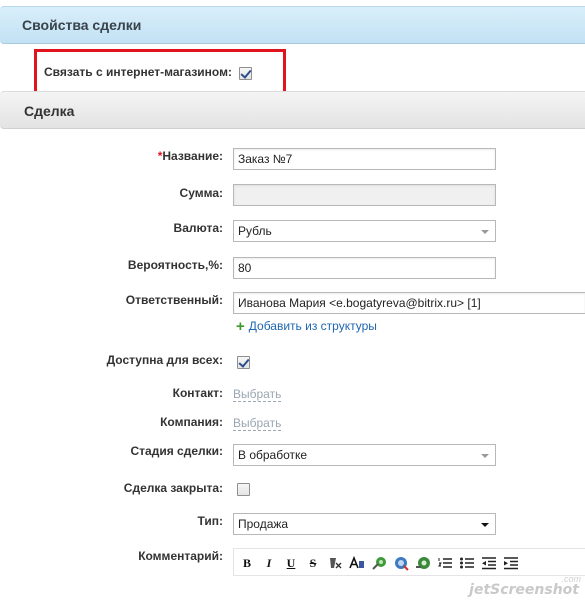 Image resolution: width=585 pixels, height=602 pixels. What do you see at coordinates (257, 423) in the screenshot?
I see `company-choose-link: Выбрать` at bounding box center [257, 423].